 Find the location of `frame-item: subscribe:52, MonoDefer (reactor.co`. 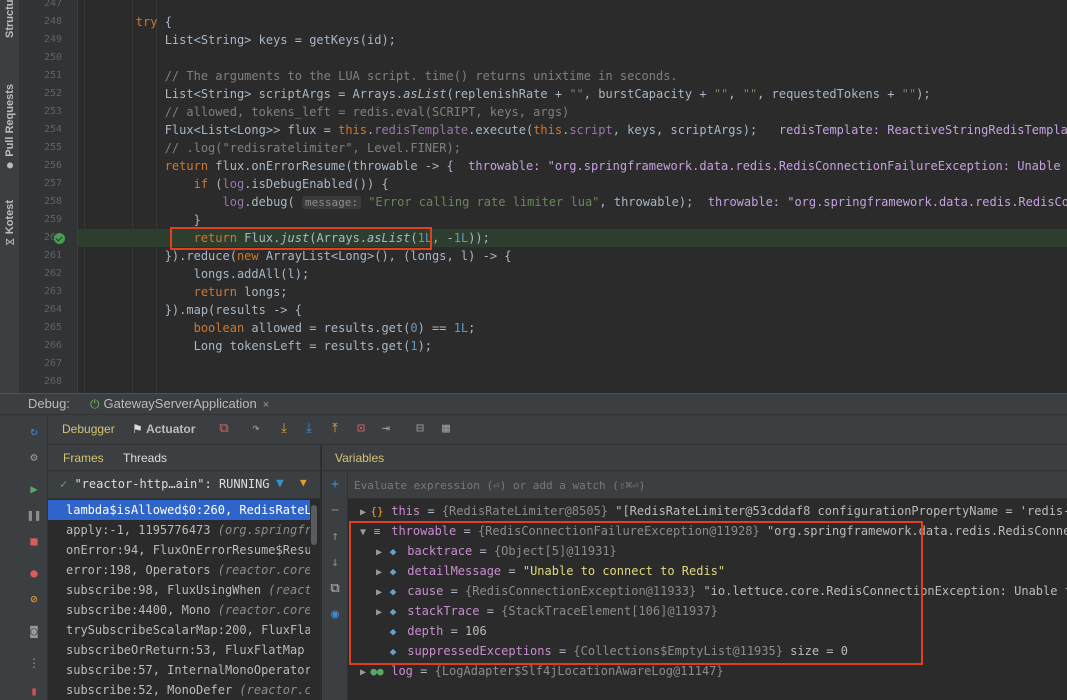

frame-item: subscribe:52, MonoDefer (reactor.co is located at coordinates (179, 690).